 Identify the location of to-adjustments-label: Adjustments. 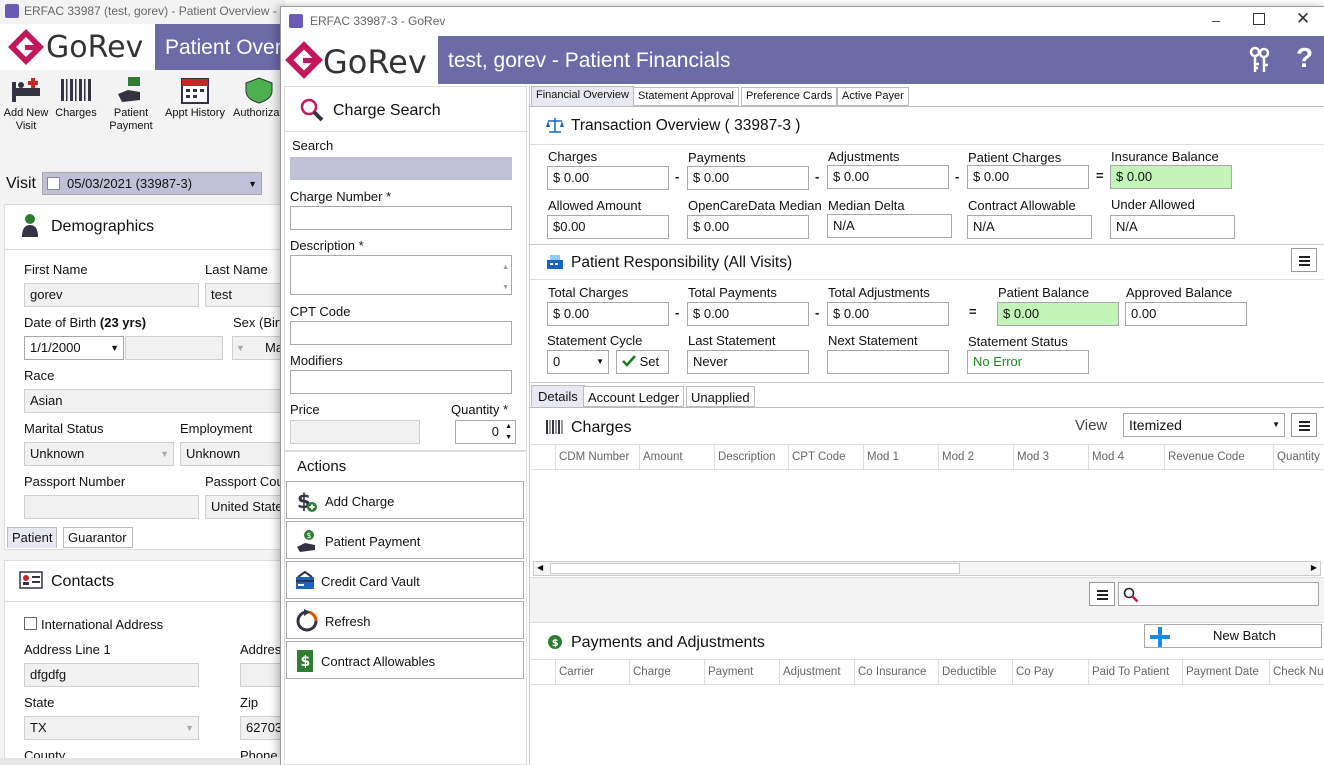
(864, 156).